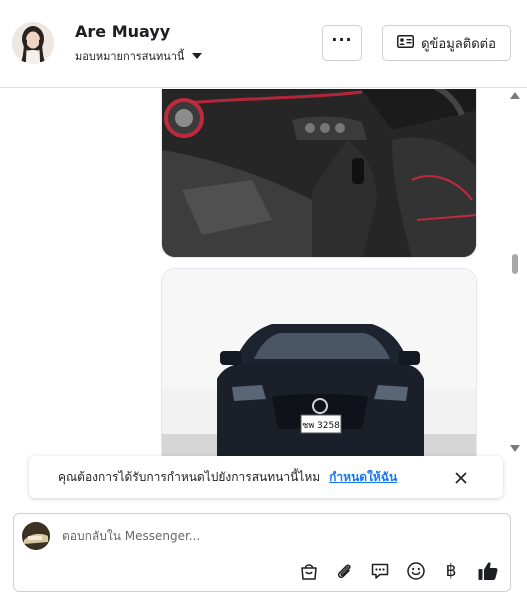  What do you see at coordinates (344, 571) in the screenshot?
I see `paperclip-icon` at bounding box center [344, 571].